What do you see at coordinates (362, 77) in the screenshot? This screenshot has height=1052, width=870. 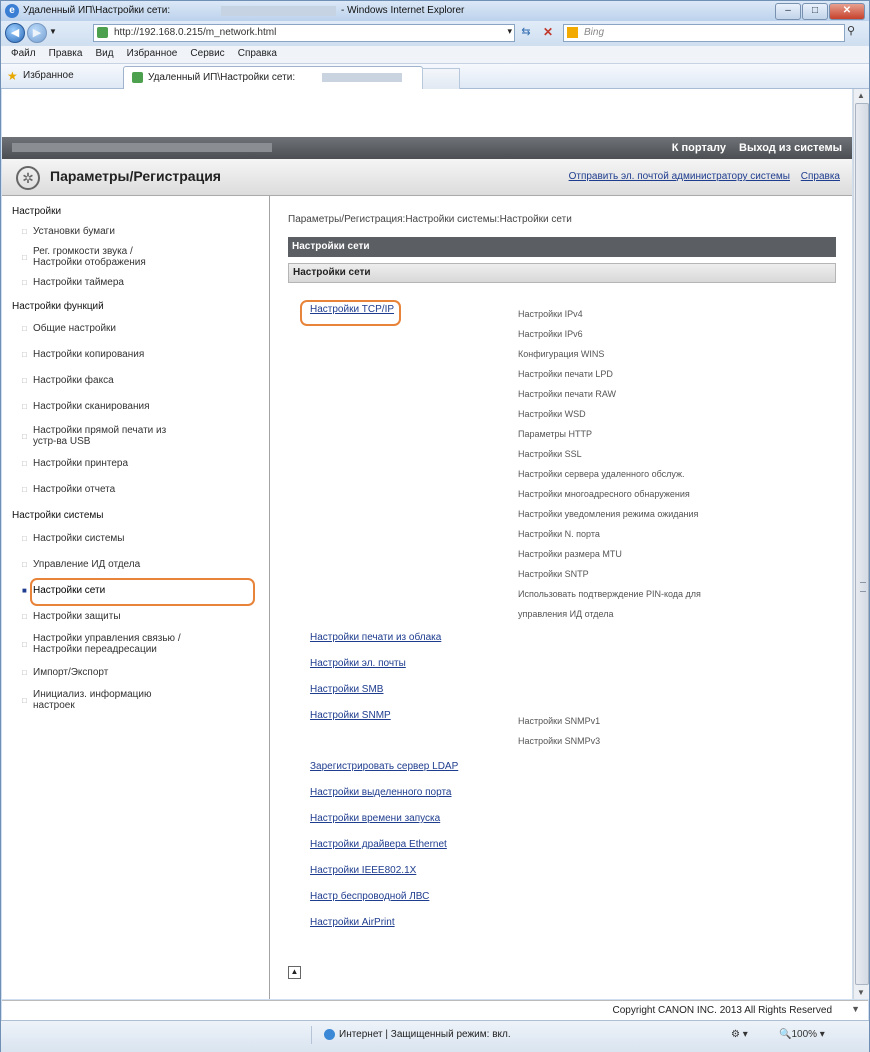 I see `tab-redacted` at bounding box center [362, 77].